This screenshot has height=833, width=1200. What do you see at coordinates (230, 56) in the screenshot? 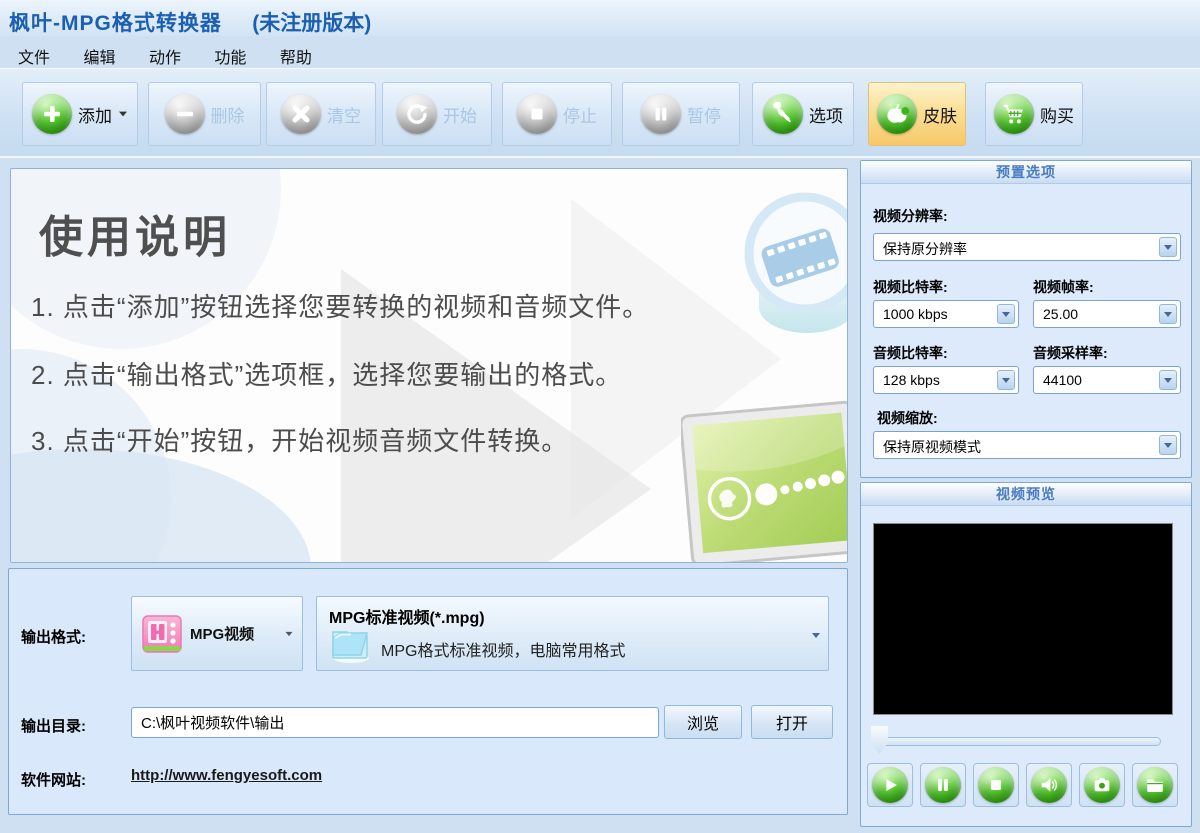
I see `menu-feature: 功能` at bounding box center [230, 56].